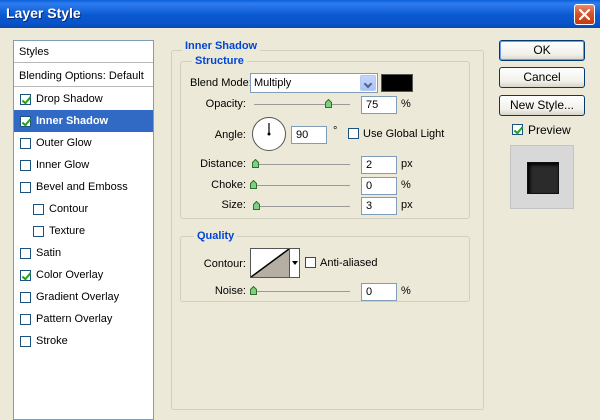  I want to click on preview-checkbox, so click(517, 129).